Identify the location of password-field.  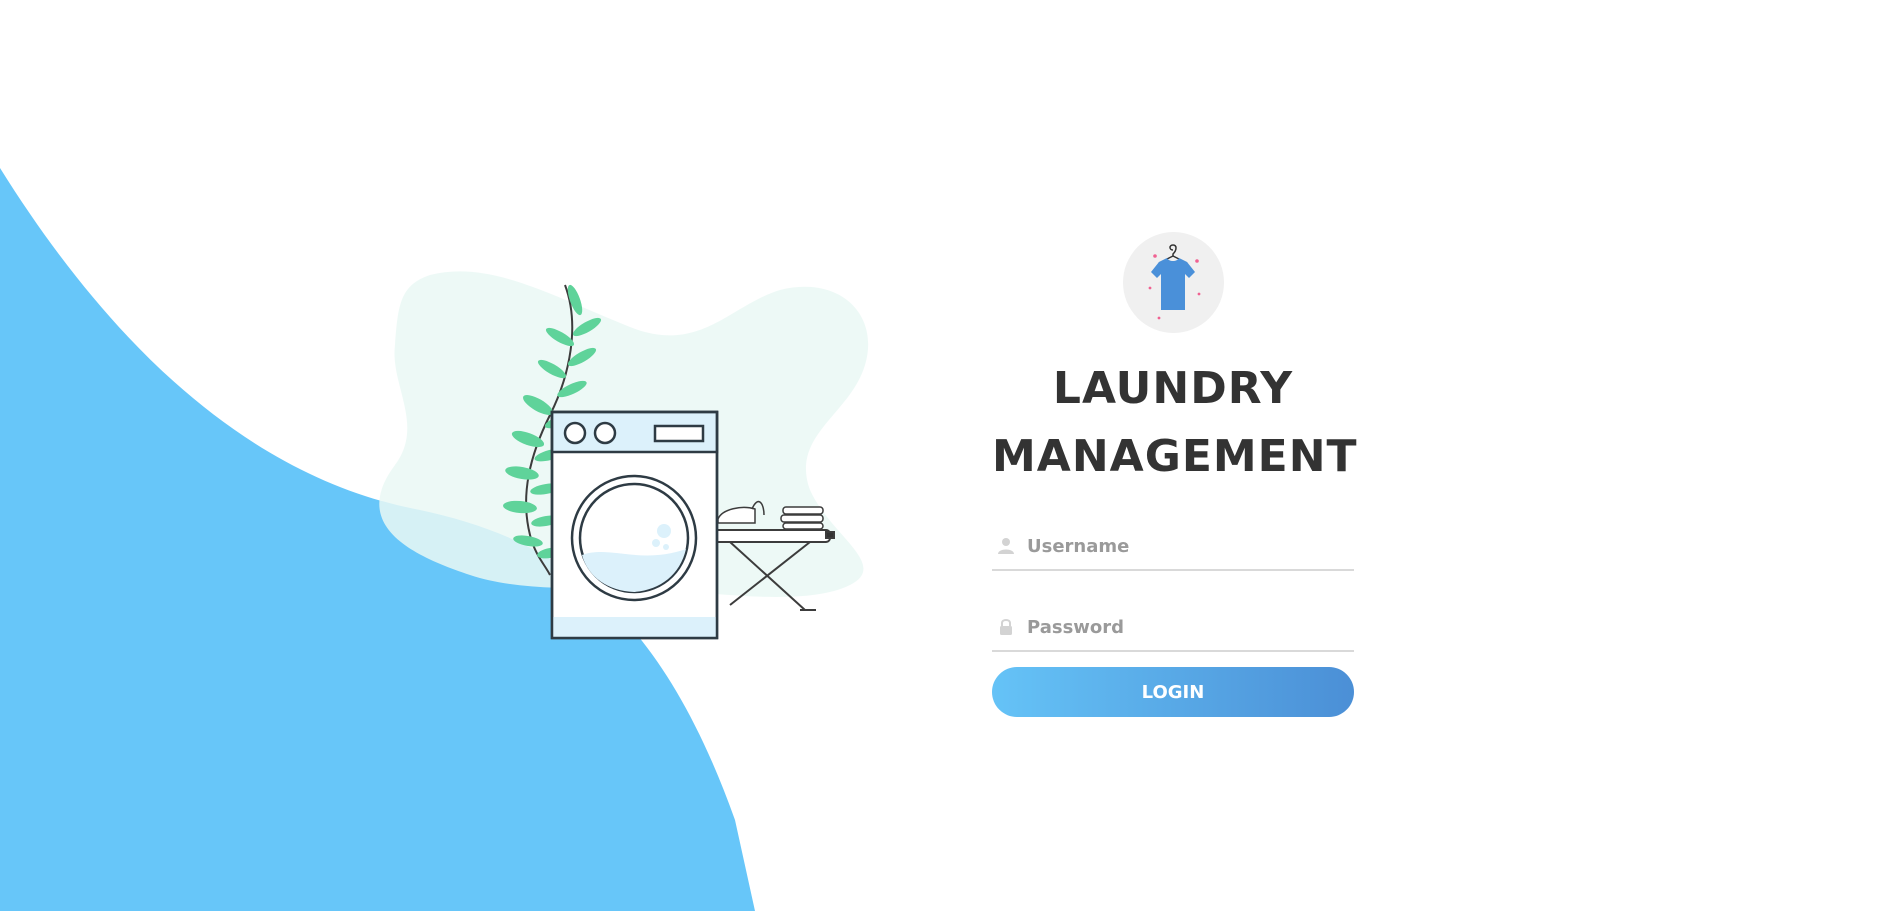
(1173, 628).